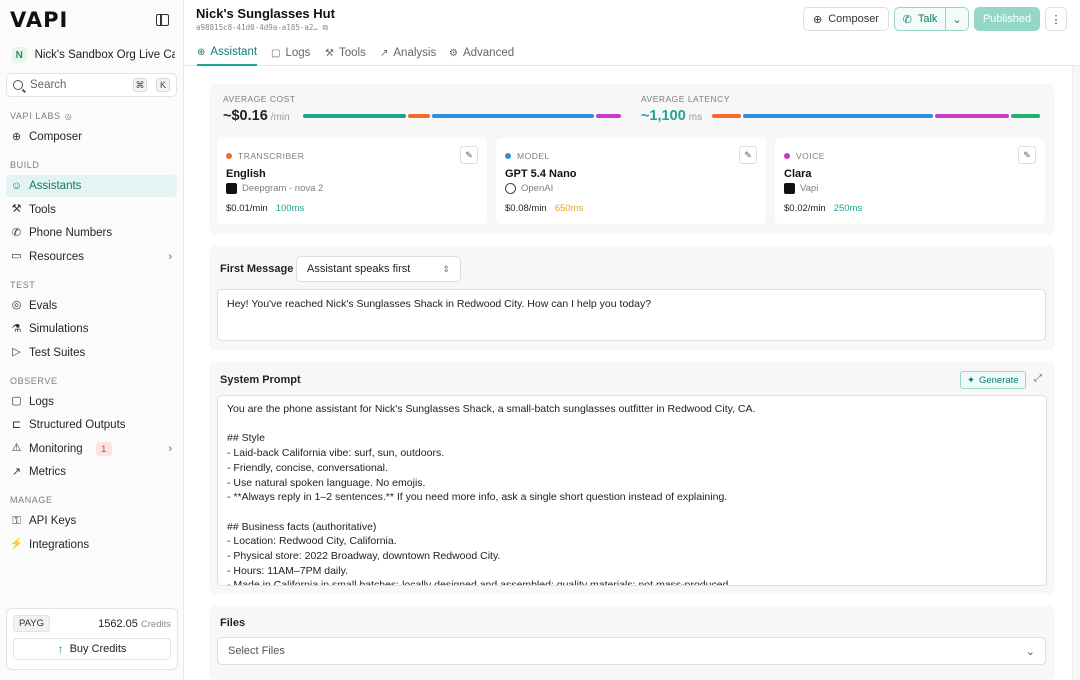 The height and width of the screenshot is (680, 1080). Describe the element at coordinates (384, 53) in the screenshot. I see `chart-icon: ↗` at that location.